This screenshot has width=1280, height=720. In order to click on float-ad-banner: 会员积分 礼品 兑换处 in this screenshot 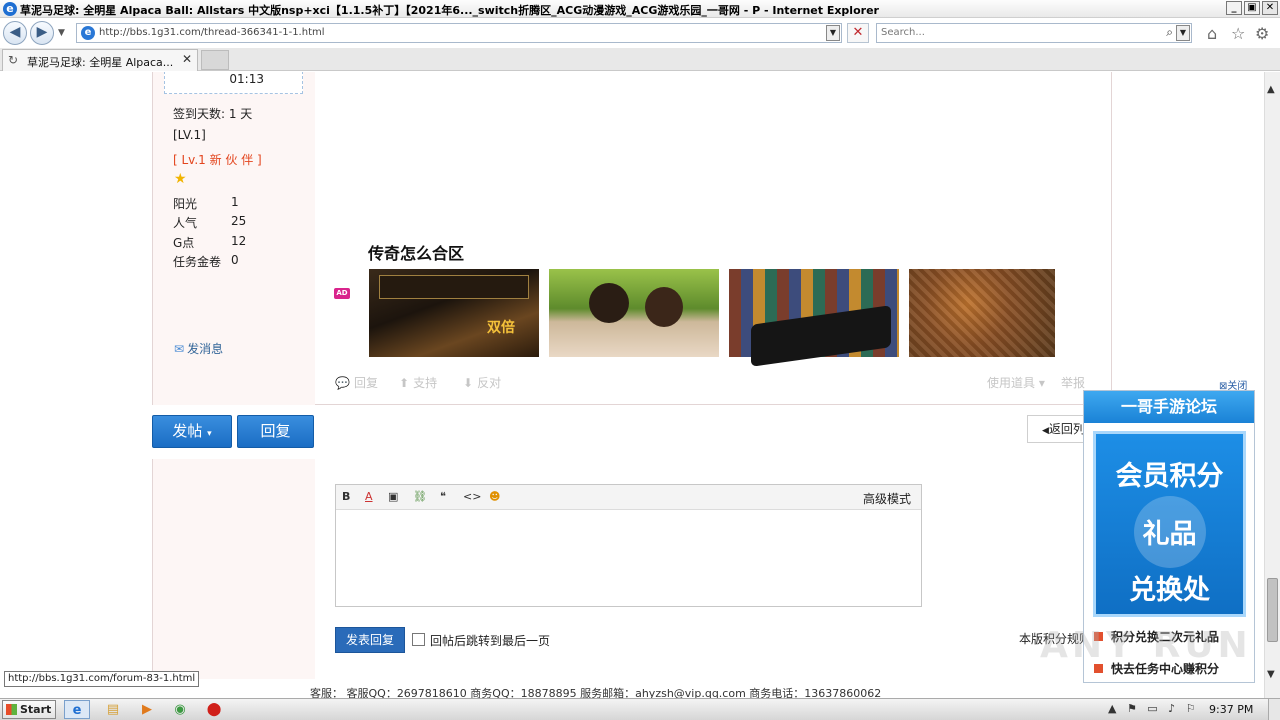, I will do `click(1169, 524)`.